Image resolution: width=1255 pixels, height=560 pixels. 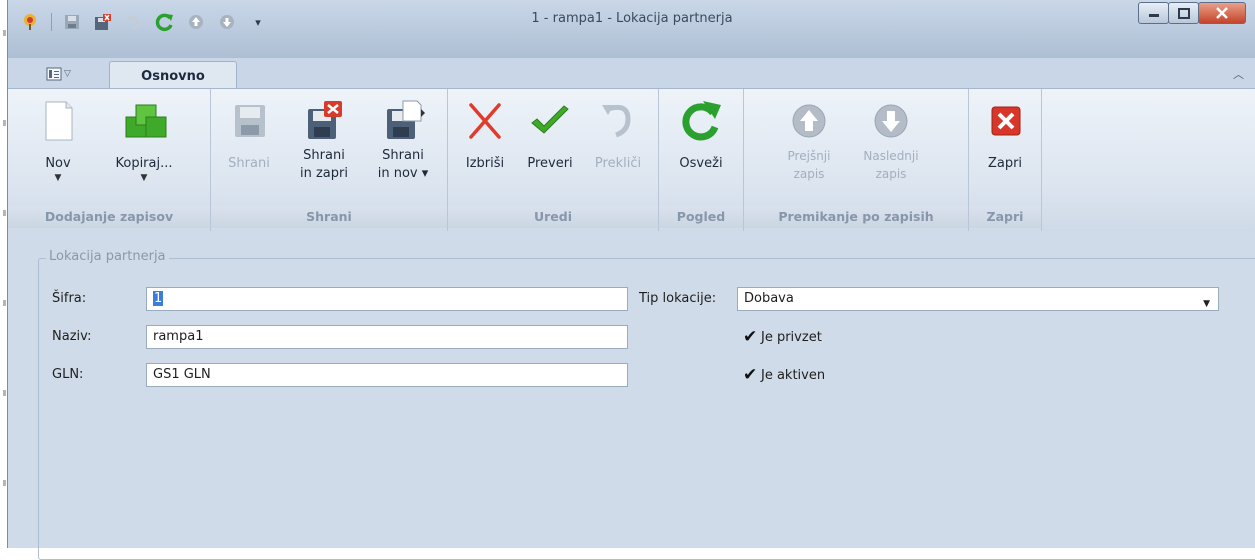 I want to click on gln-label: GLN:, so click(x=68, y=374).